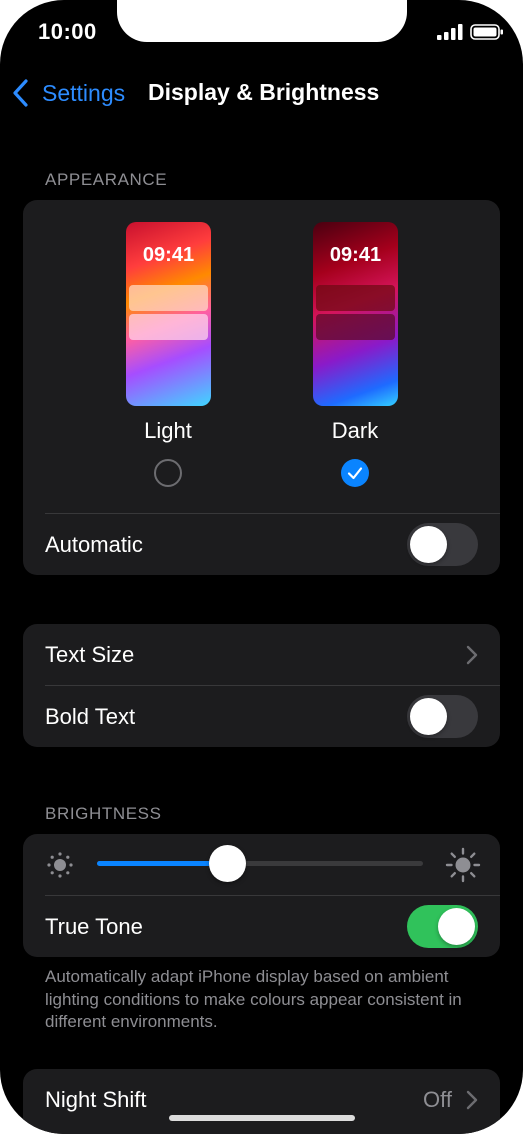 The image size is (523, 1134). What do you see at coordinates (94, 926) in the screenshot?
I see `true-tone-label: True Tone` at bounding box center [94, 926].